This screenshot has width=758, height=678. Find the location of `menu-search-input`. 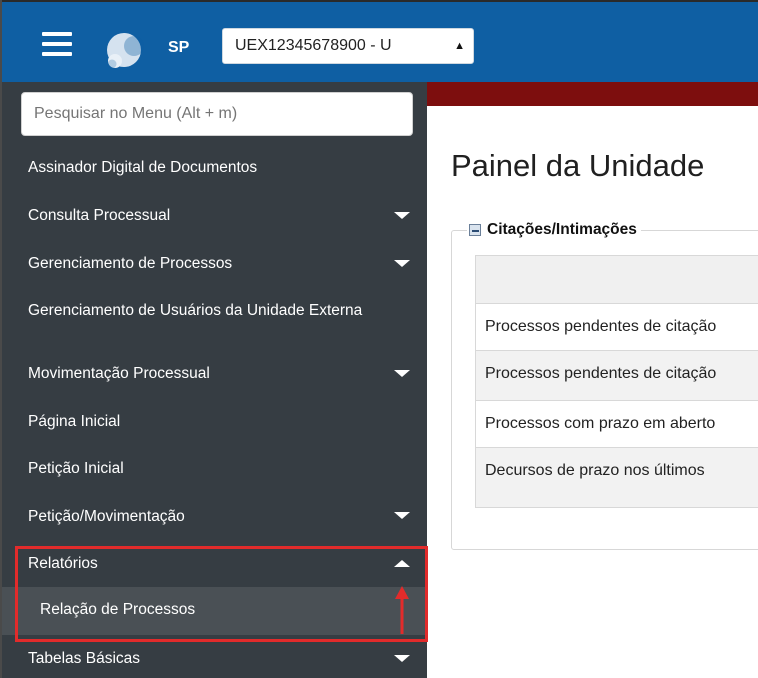

menu-search-input is located at coordinates (217, 114).